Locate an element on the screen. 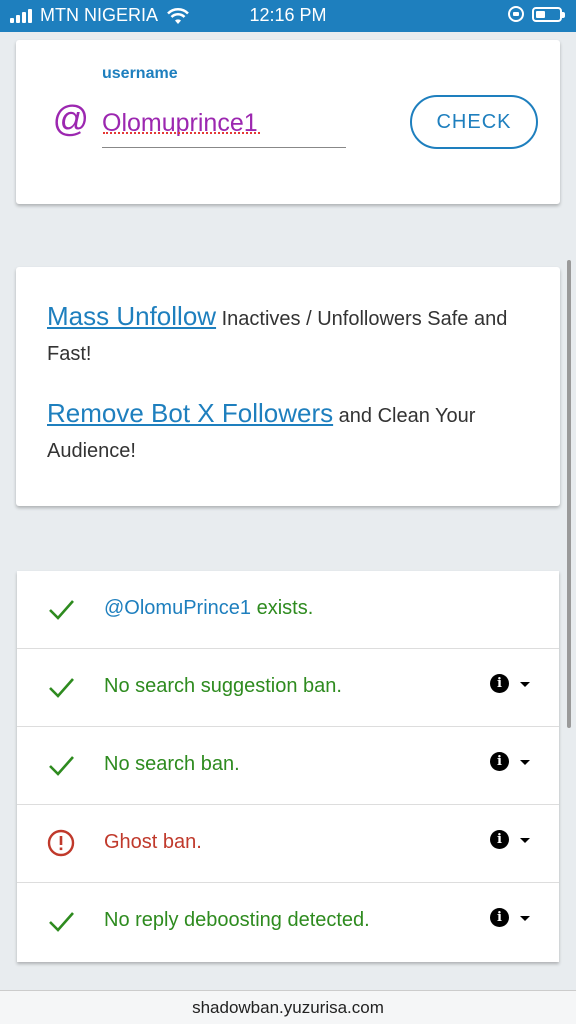 This screenshot has height=1024, width=576. alert-circle-icon is located at coordinates (61, 843).